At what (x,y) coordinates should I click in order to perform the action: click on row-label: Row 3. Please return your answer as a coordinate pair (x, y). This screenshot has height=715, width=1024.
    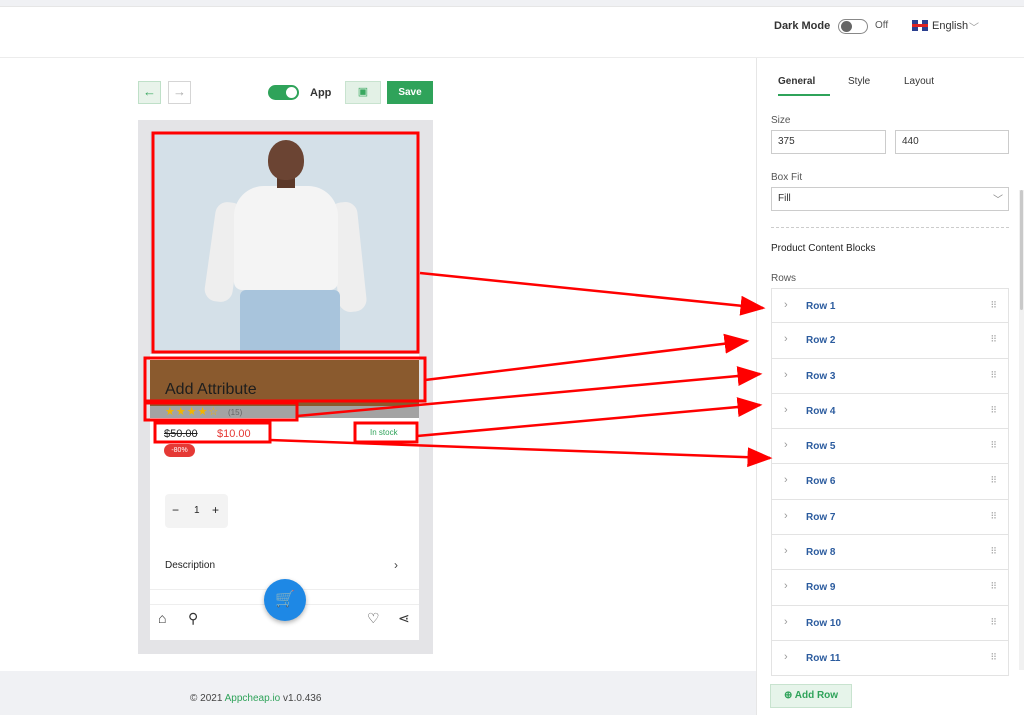
    Looking at the image, I should click on (821, 376).